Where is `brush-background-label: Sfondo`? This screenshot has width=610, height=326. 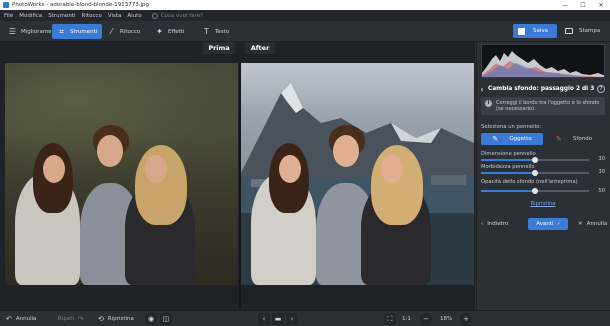
brush-background-label: Sfondo is located at coordinates (582, 139).